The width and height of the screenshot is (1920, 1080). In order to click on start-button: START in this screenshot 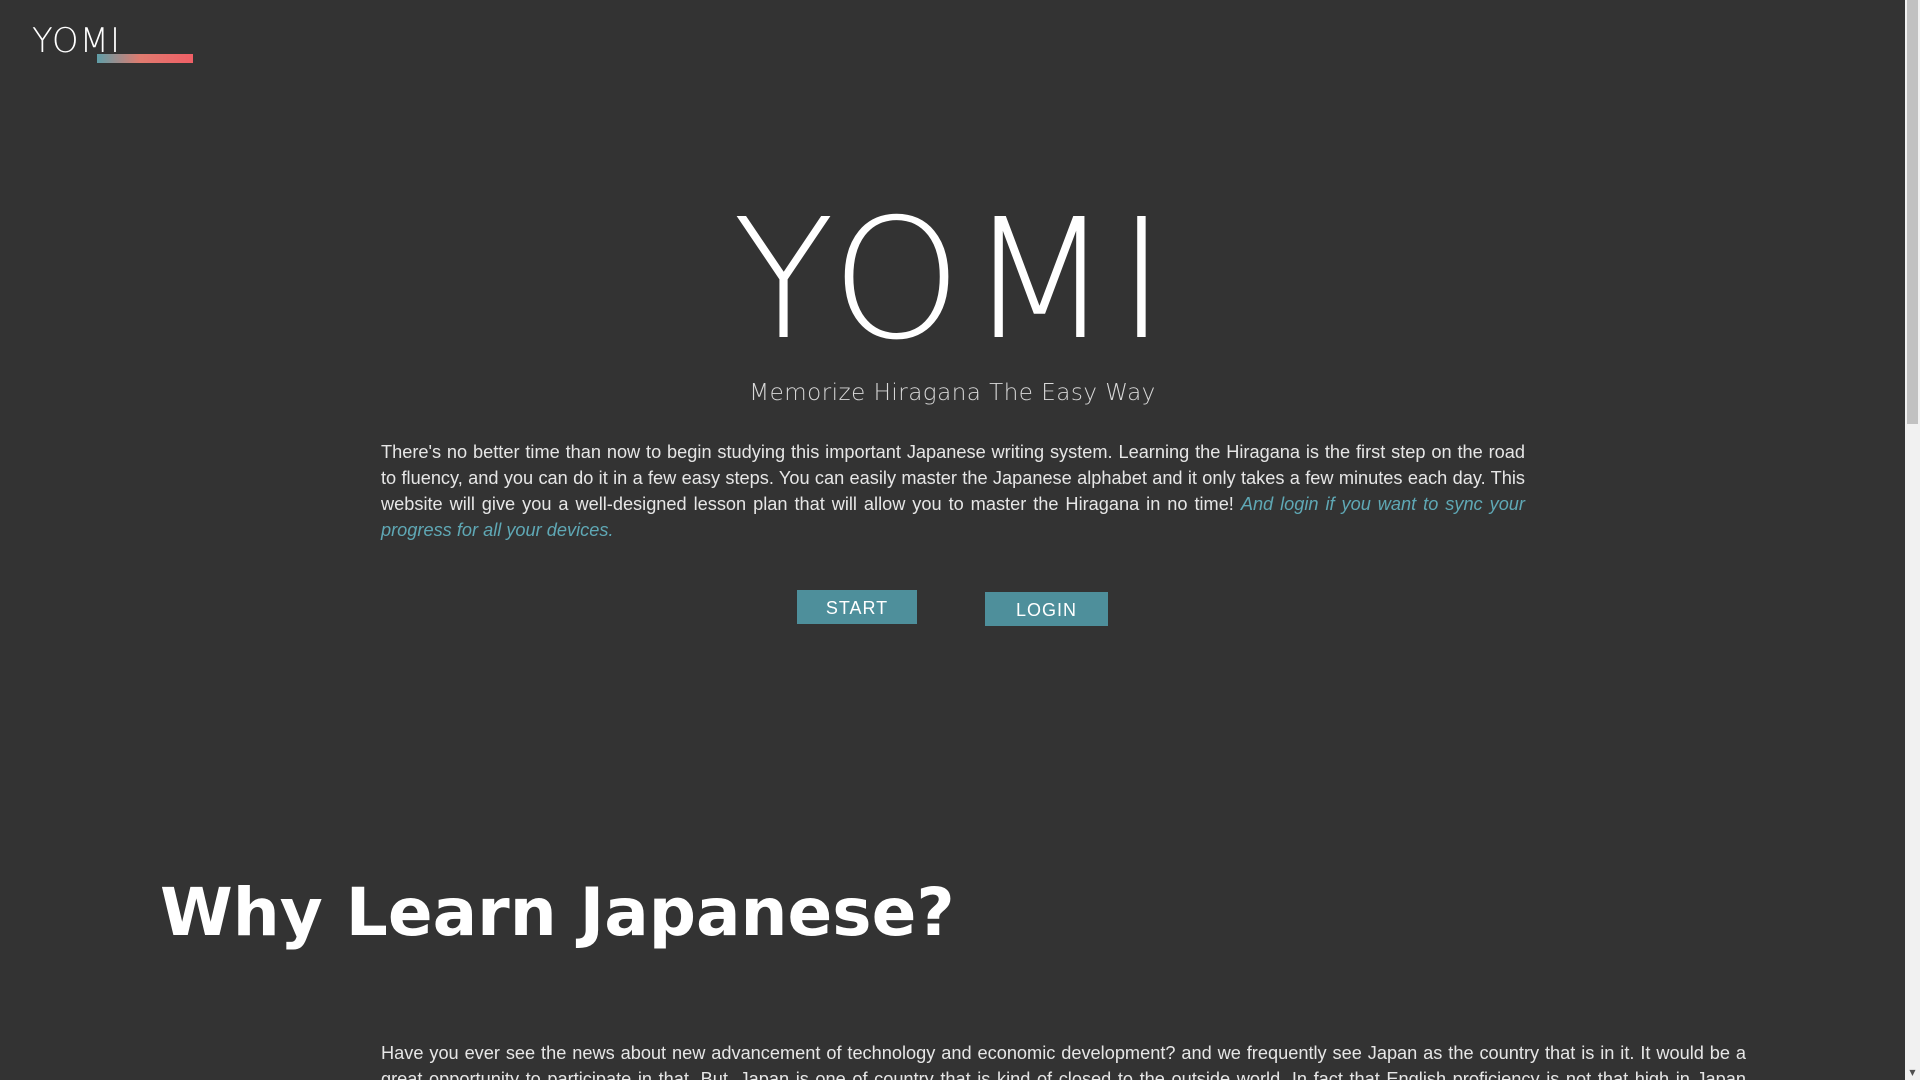, I will do `click(857, 607)`.